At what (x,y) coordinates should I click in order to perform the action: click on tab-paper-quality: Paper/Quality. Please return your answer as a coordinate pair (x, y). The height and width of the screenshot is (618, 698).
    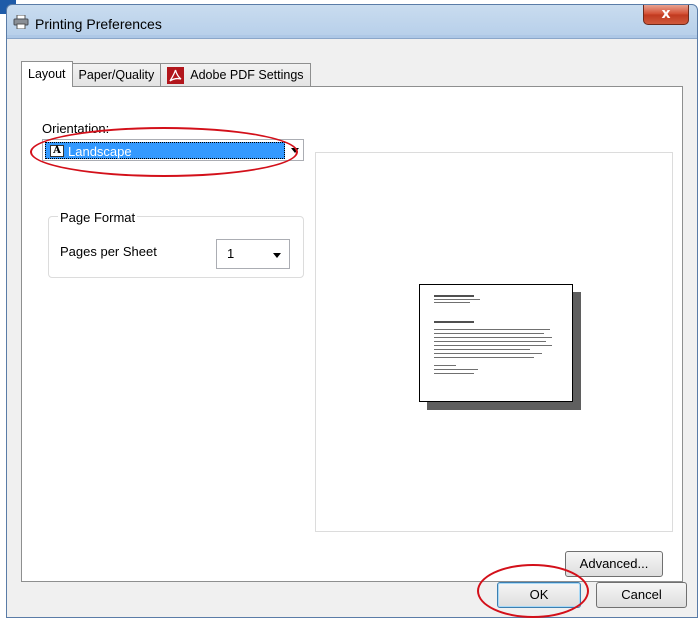
    Looking at the image, I should click on (116, 75).